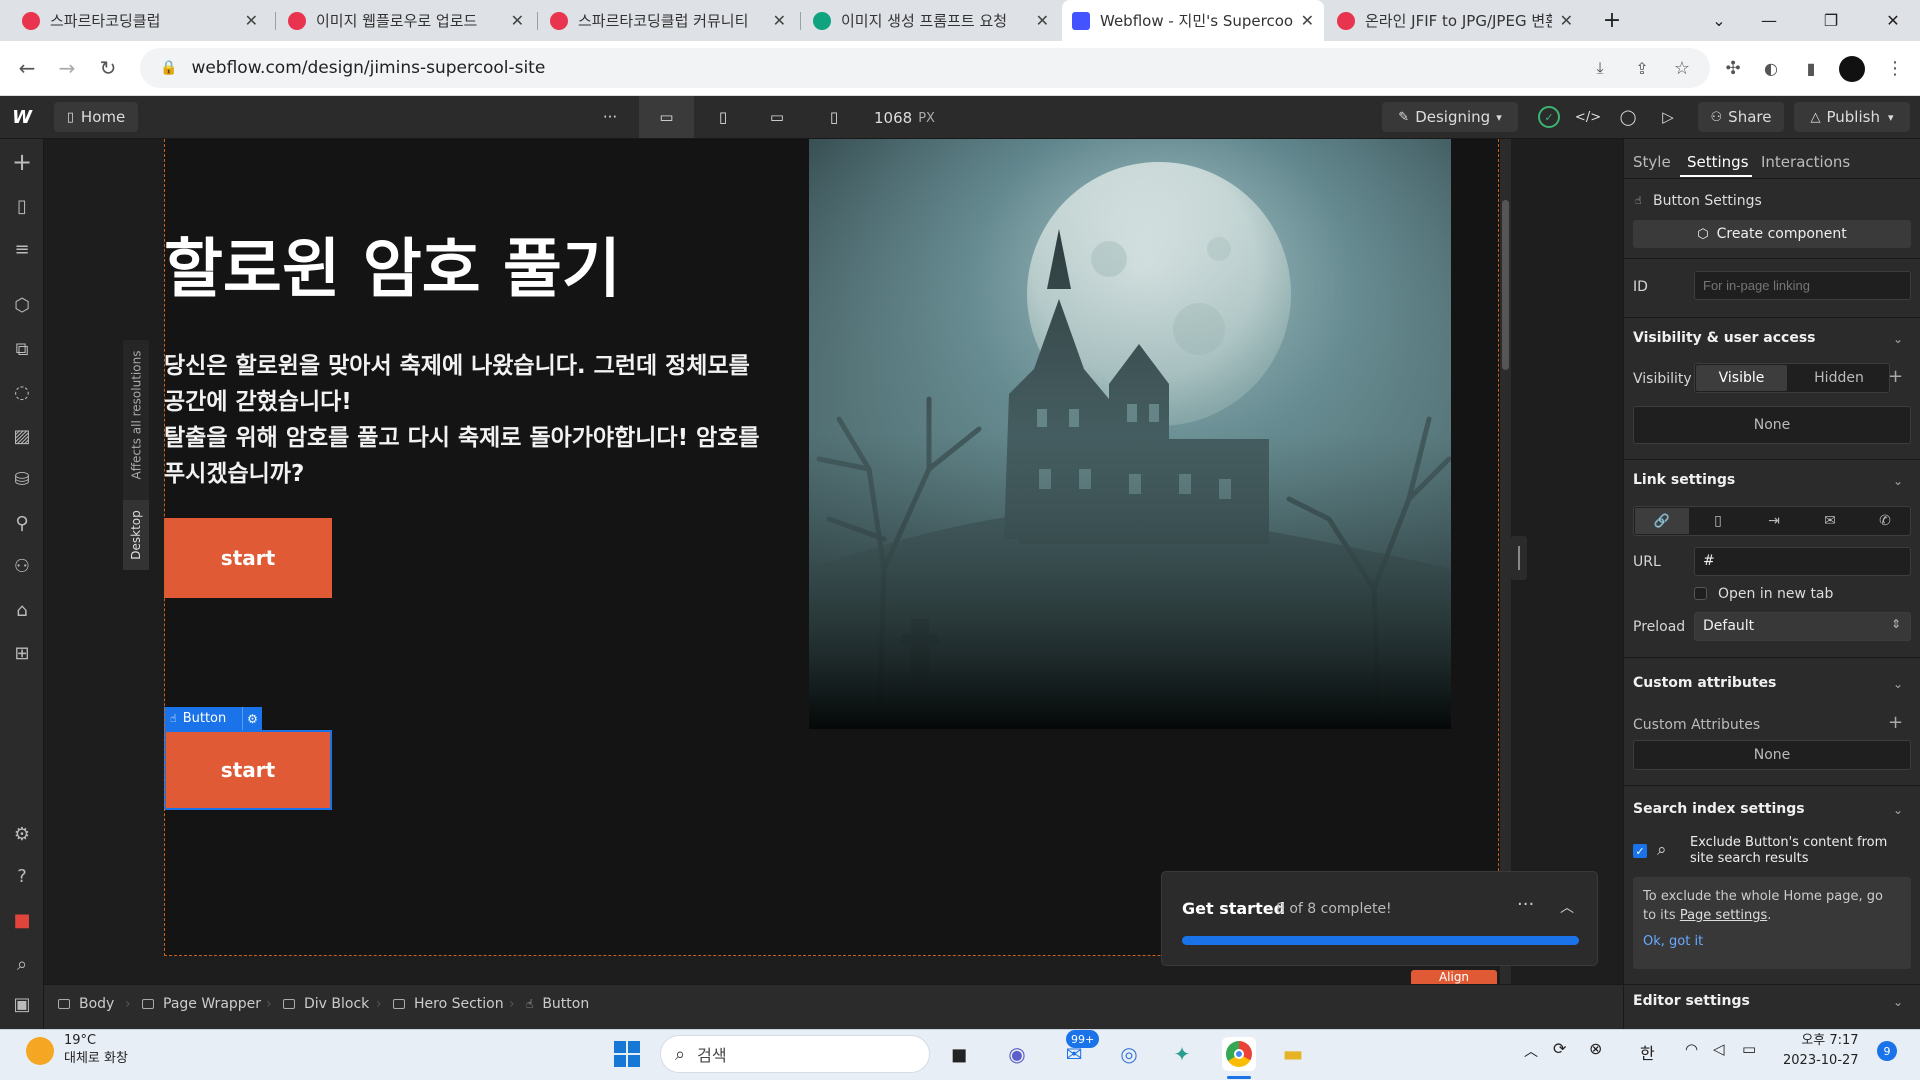 The width and height of the screenshot is (1920, 1080). What do you see at coordinates (1893, 20) in the screenshot?
I see `close-window-button: ✕` at bounding box center [1893, 20].